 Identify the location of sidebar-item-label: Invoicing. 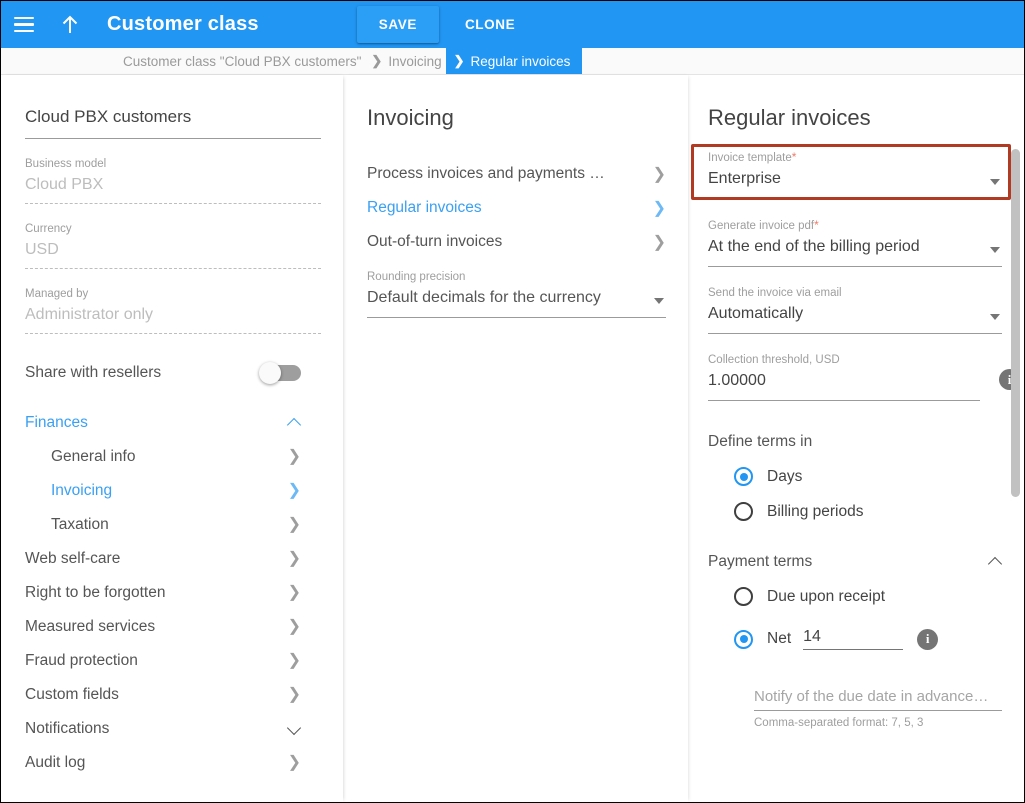
(82, 490).